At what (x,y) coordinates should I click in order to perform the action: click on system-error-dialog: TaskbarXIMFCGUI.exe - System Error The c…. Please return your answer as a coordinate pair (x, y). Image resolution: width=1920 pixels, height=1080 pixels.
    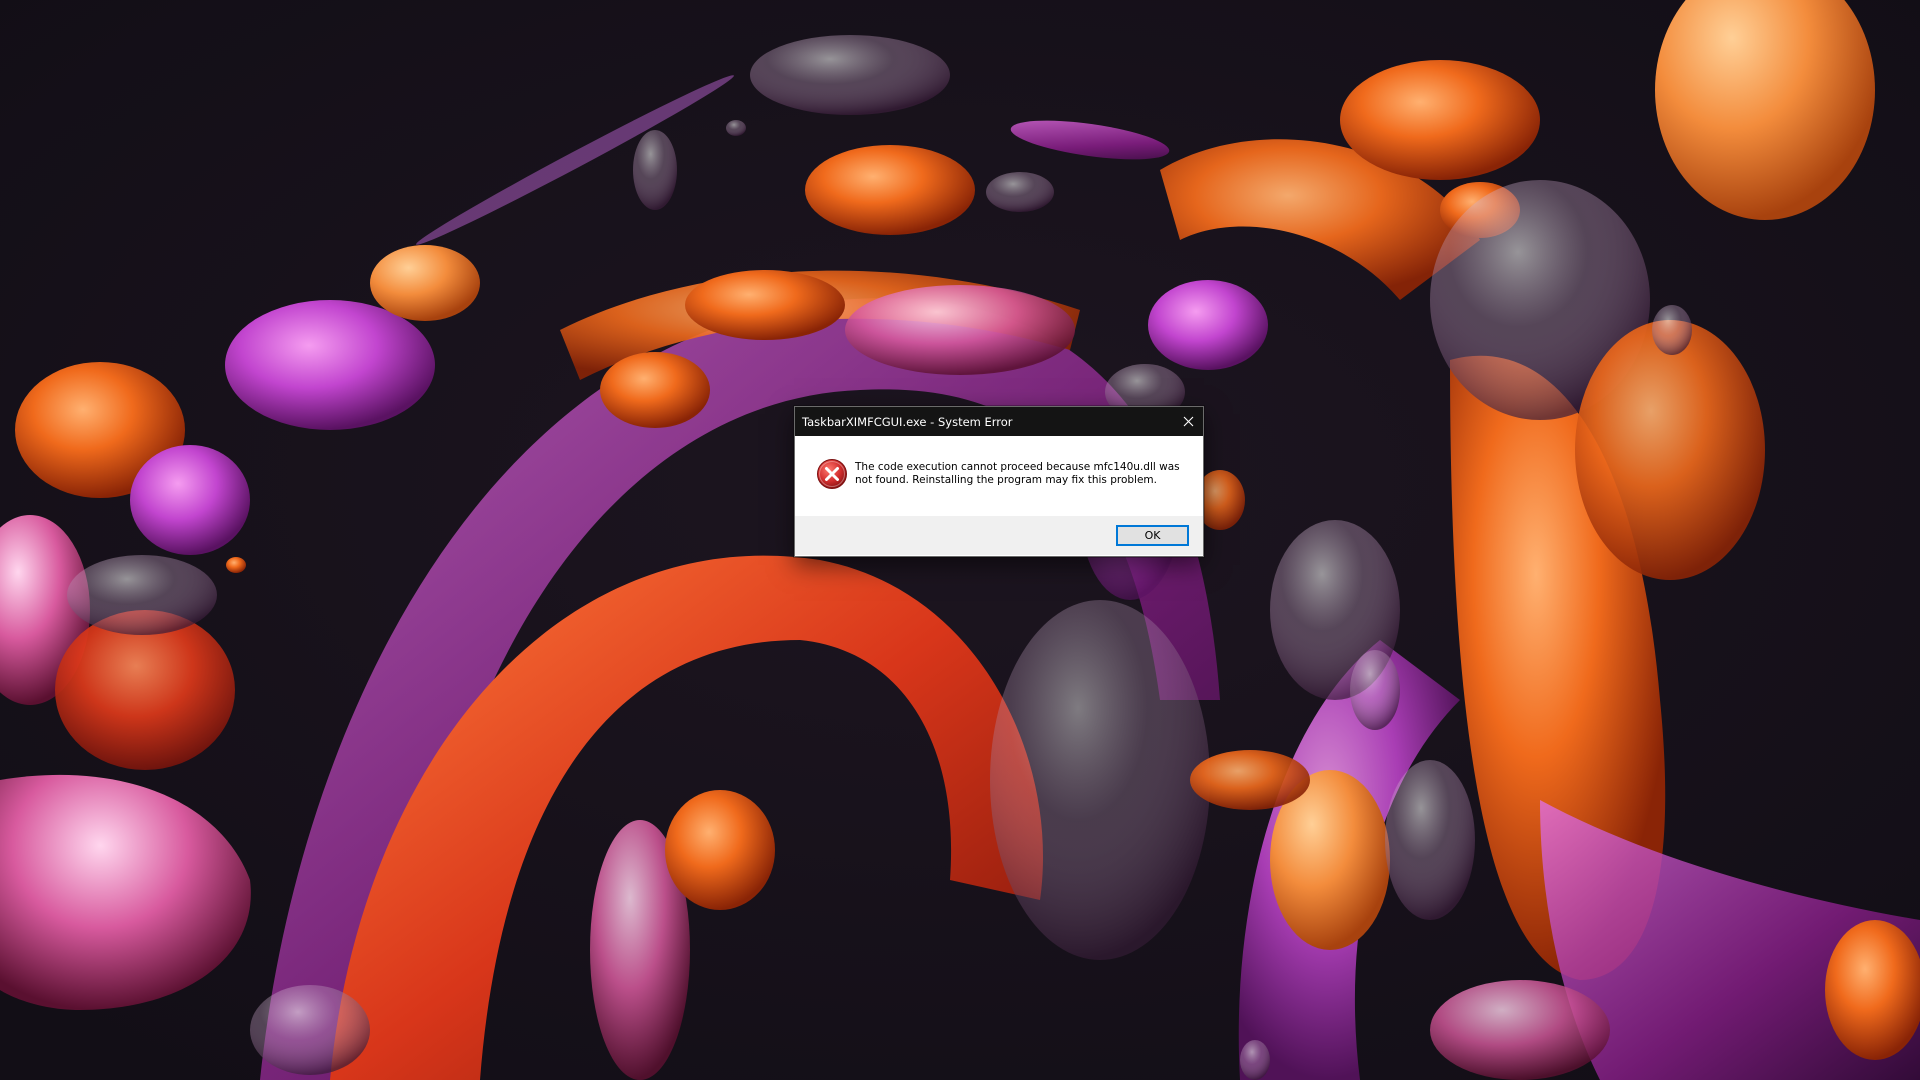
    Looking at the image, I should click on (999, 481).